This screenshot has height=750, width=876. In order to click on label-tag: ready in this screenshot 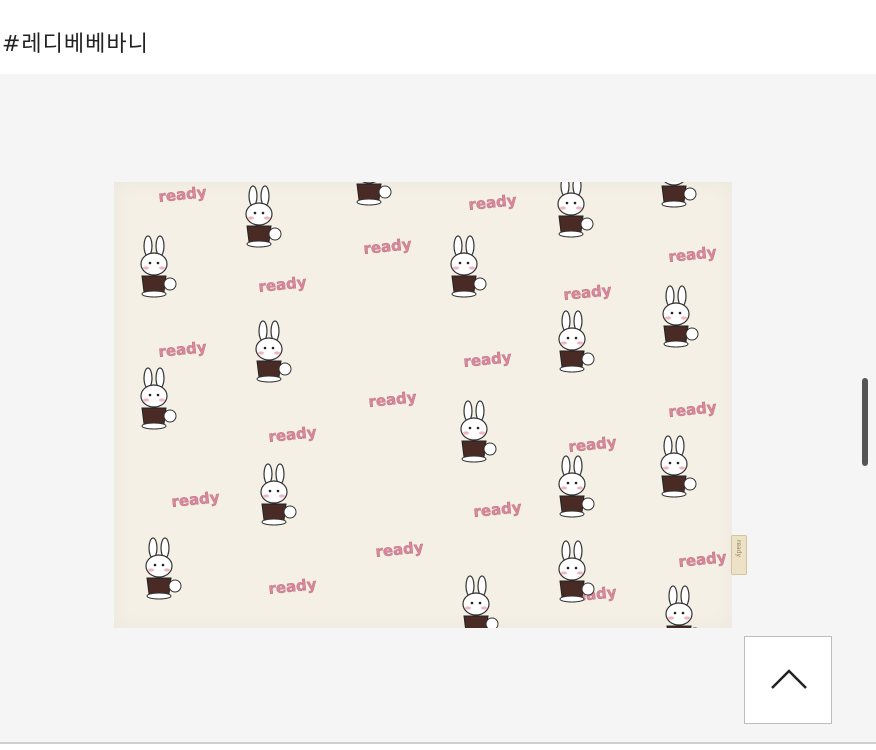, I will do `click(739, 555)`.